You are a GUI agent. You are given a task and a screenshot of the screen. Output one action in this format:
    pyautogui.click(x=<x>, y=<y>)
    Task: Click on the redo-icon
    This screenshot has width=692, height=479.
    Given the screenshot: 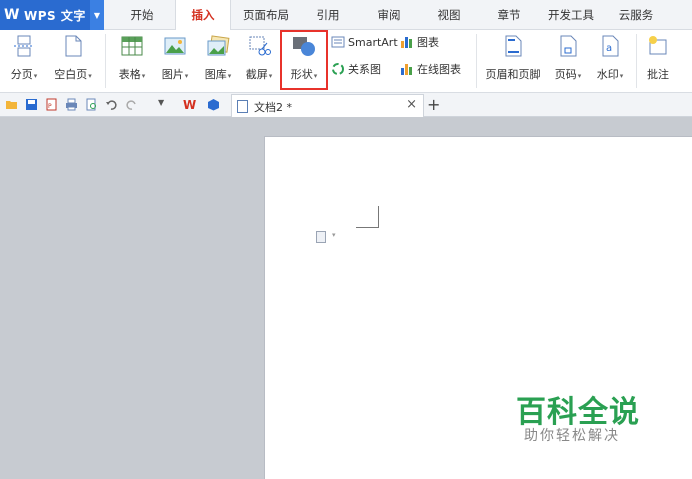 What is the action you would take?
    pyautogui.click(x=131, y=104)
    